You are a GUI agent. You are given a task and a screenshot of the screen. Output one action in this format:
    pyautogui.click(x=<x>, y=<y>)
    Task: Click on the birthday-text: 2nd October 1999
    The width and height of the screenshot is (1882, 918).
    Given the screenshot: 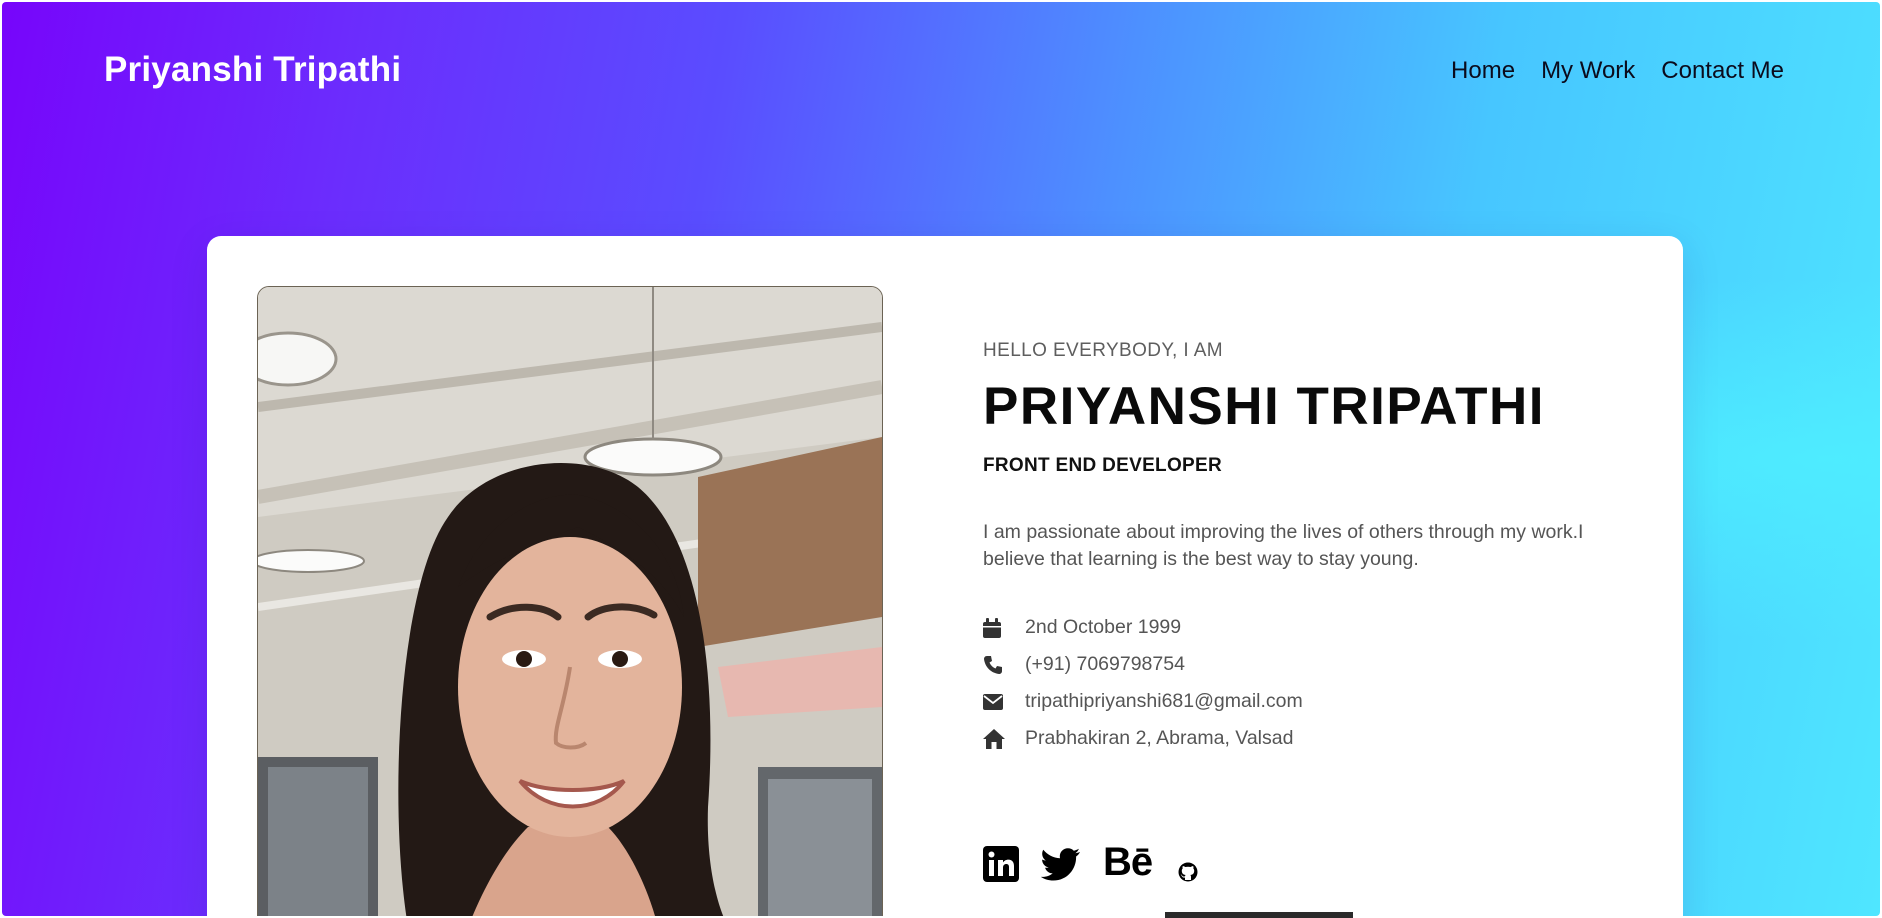 What is the action you would take?
    pyautogui.click(x=1103, y=627)
    